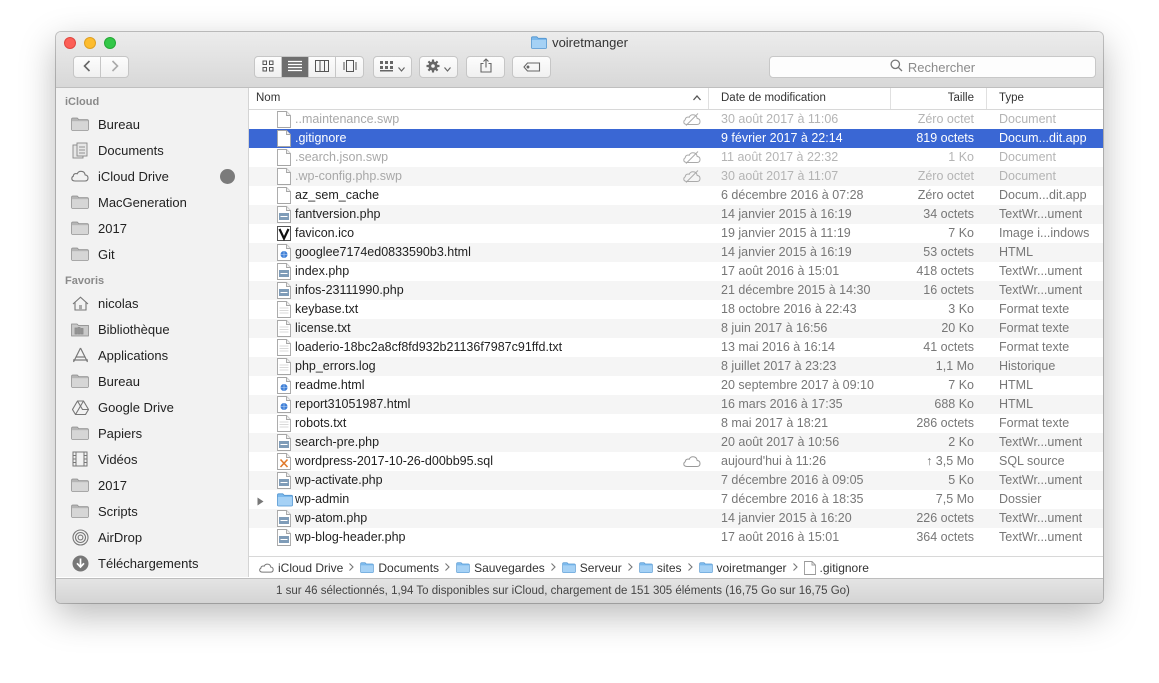 The height and width of the screenshot is (683, 1159). What do you see at coordinates (157, 407) in the screenshot?
I see `sidebar-item-google-drive: Google Drive` at bounding box center [157, 407].